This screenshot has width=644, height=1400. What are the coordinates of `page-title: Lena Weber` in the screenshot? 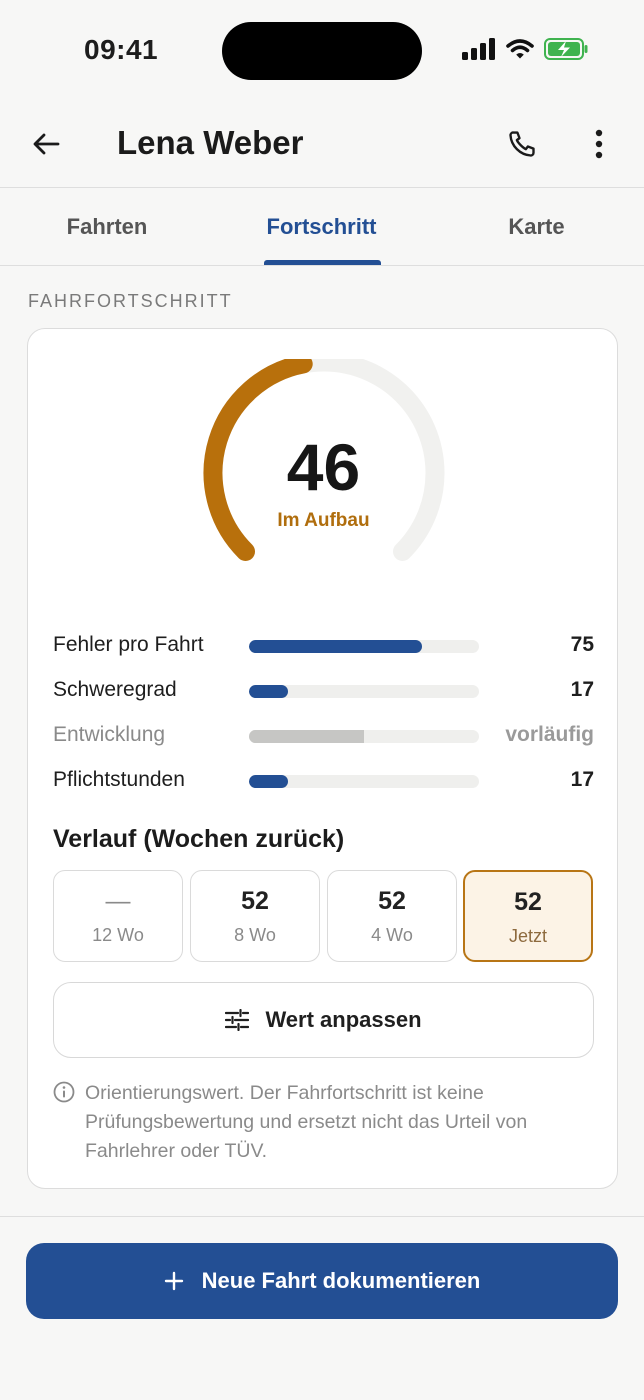 It's located at (210, 142).